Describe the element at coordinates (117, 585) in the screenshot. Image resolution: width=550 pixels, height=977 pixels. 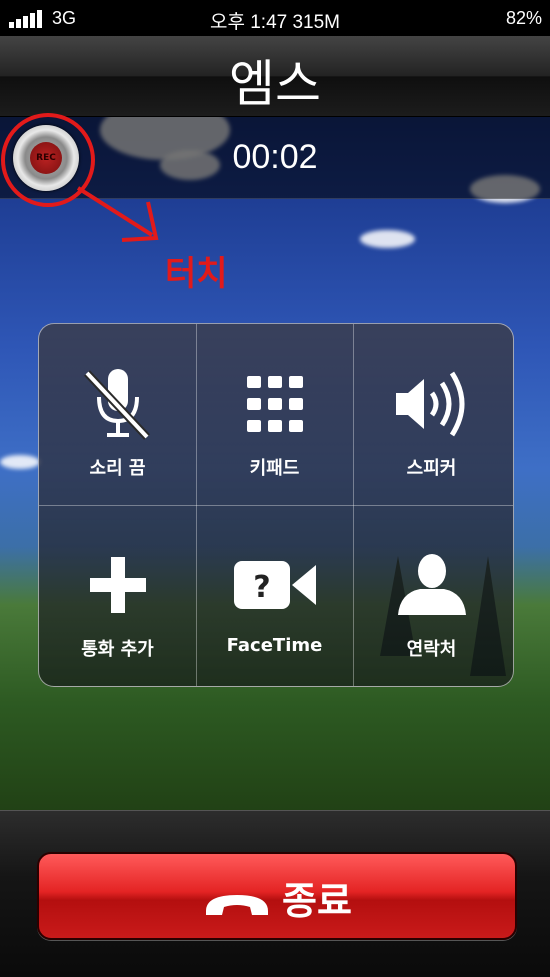
I see `add-call-icon` at that location.